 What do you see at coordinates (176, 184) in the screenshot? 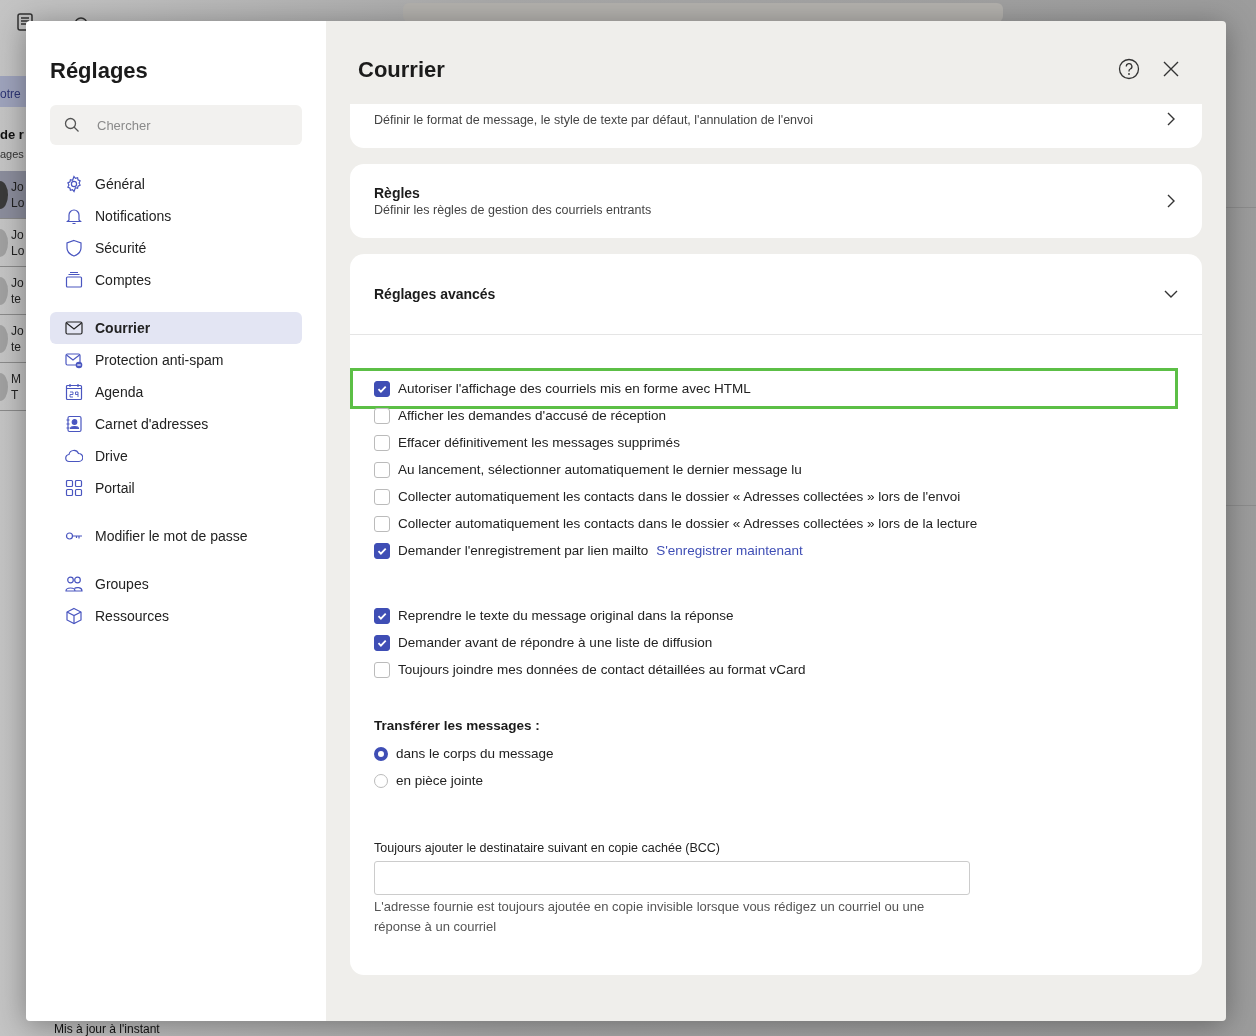
I see `sidebar-item: Général` at bounding box center [176, 184].